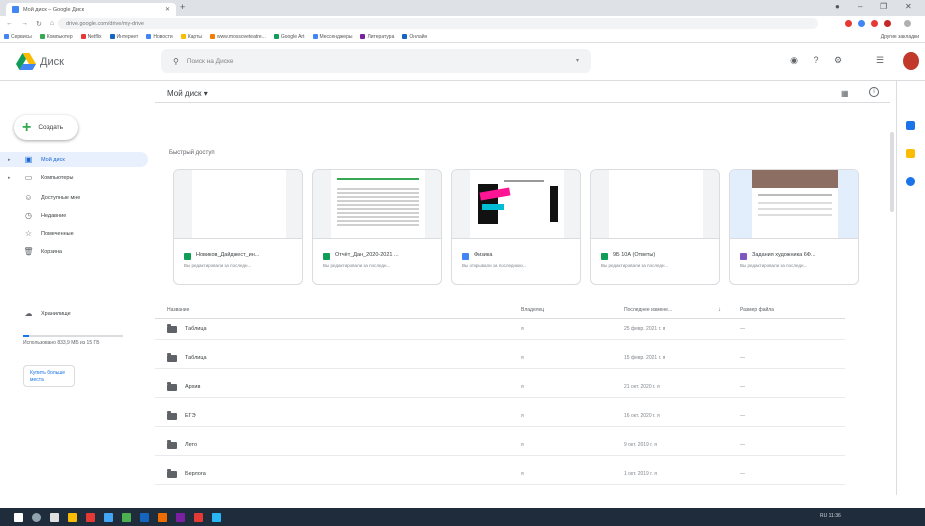 The width and height of the screenshot is (925, 526). I want to click on start-icon, so click(18, 517).